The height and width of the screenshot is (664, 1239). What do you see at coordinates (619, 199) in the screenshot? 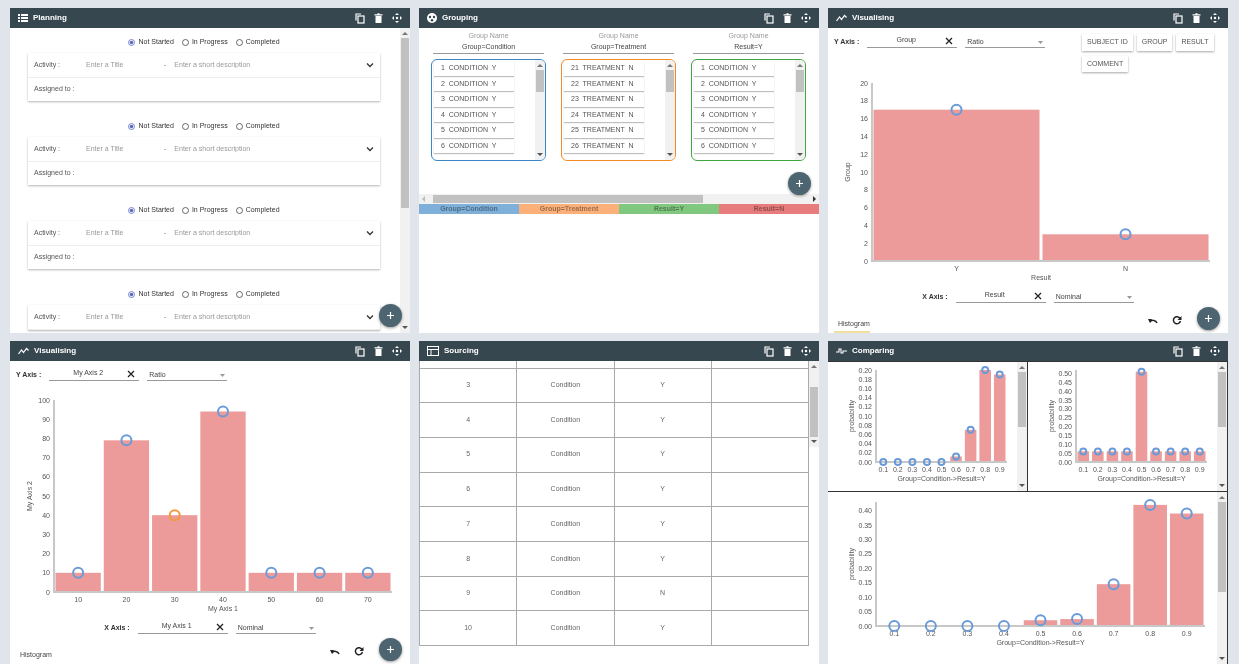
I see `horizontal-scrollbar` at bounding box center [619, 199].